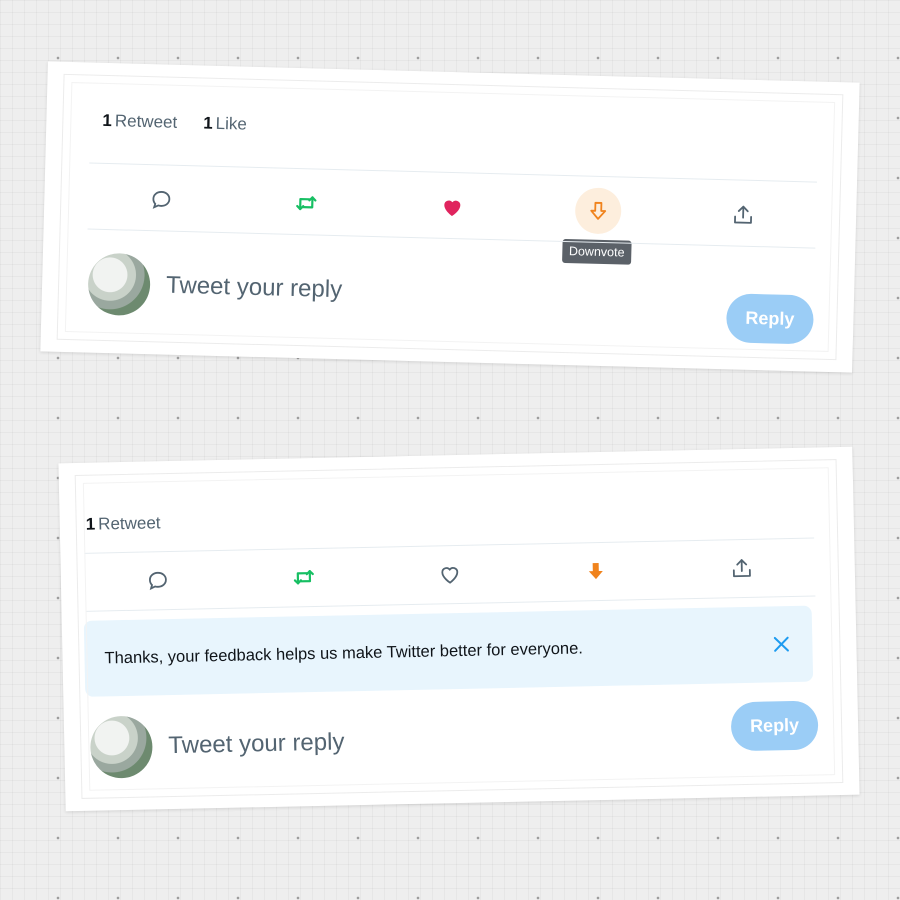  I want to click on tweet-stats: 1 Retweet, so click(123, 524).